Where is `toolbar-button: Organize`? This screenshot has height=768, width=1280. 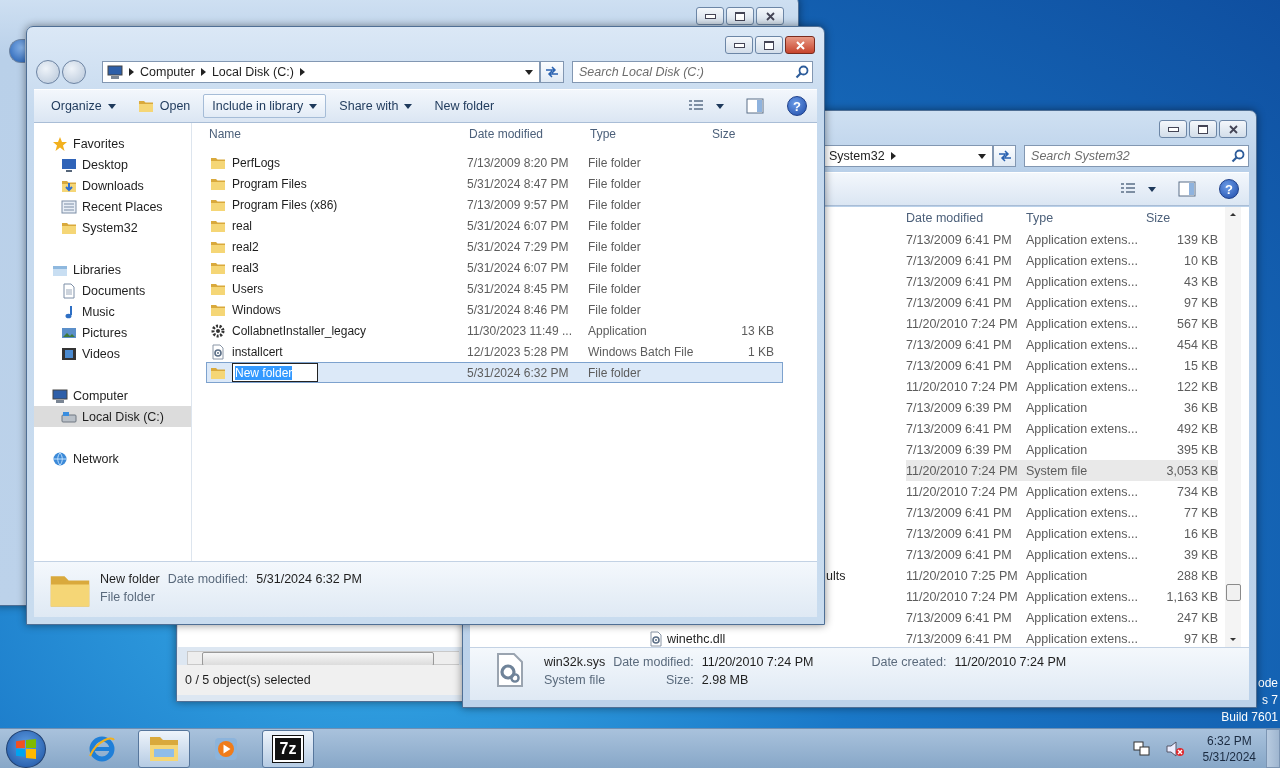
toolbar-button: Organize is located at coordinates (83, 106).